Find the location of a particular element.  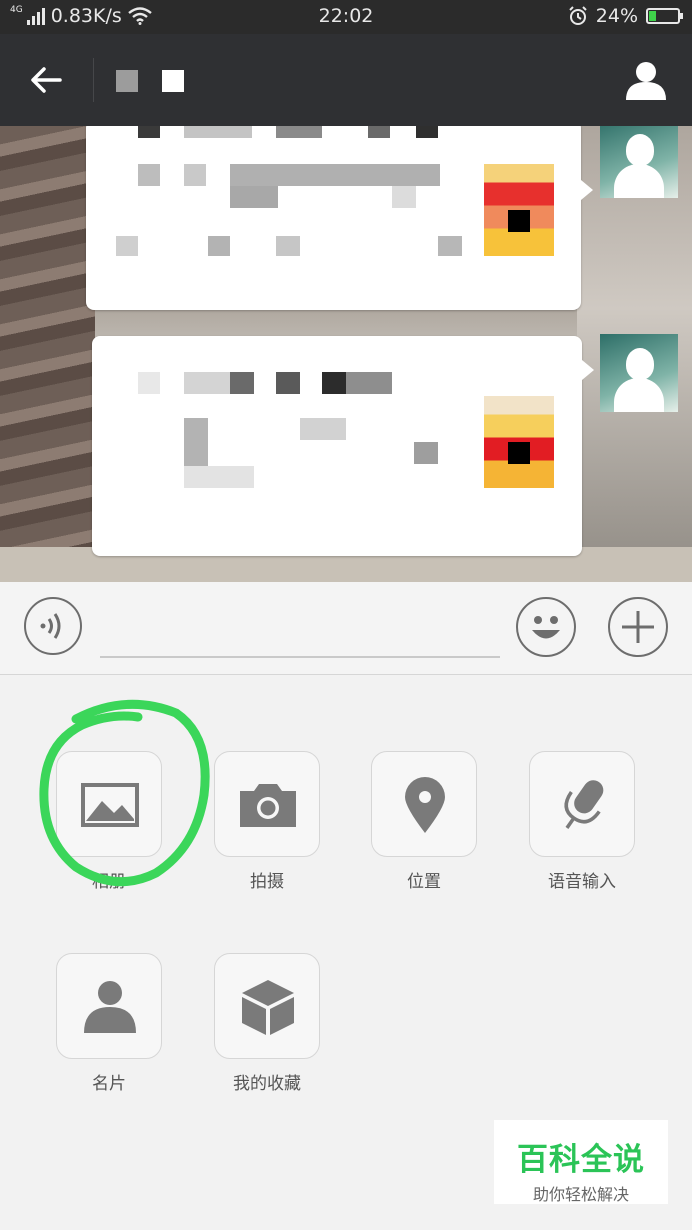

highlight-annotation is located at coordinates (124, 793).